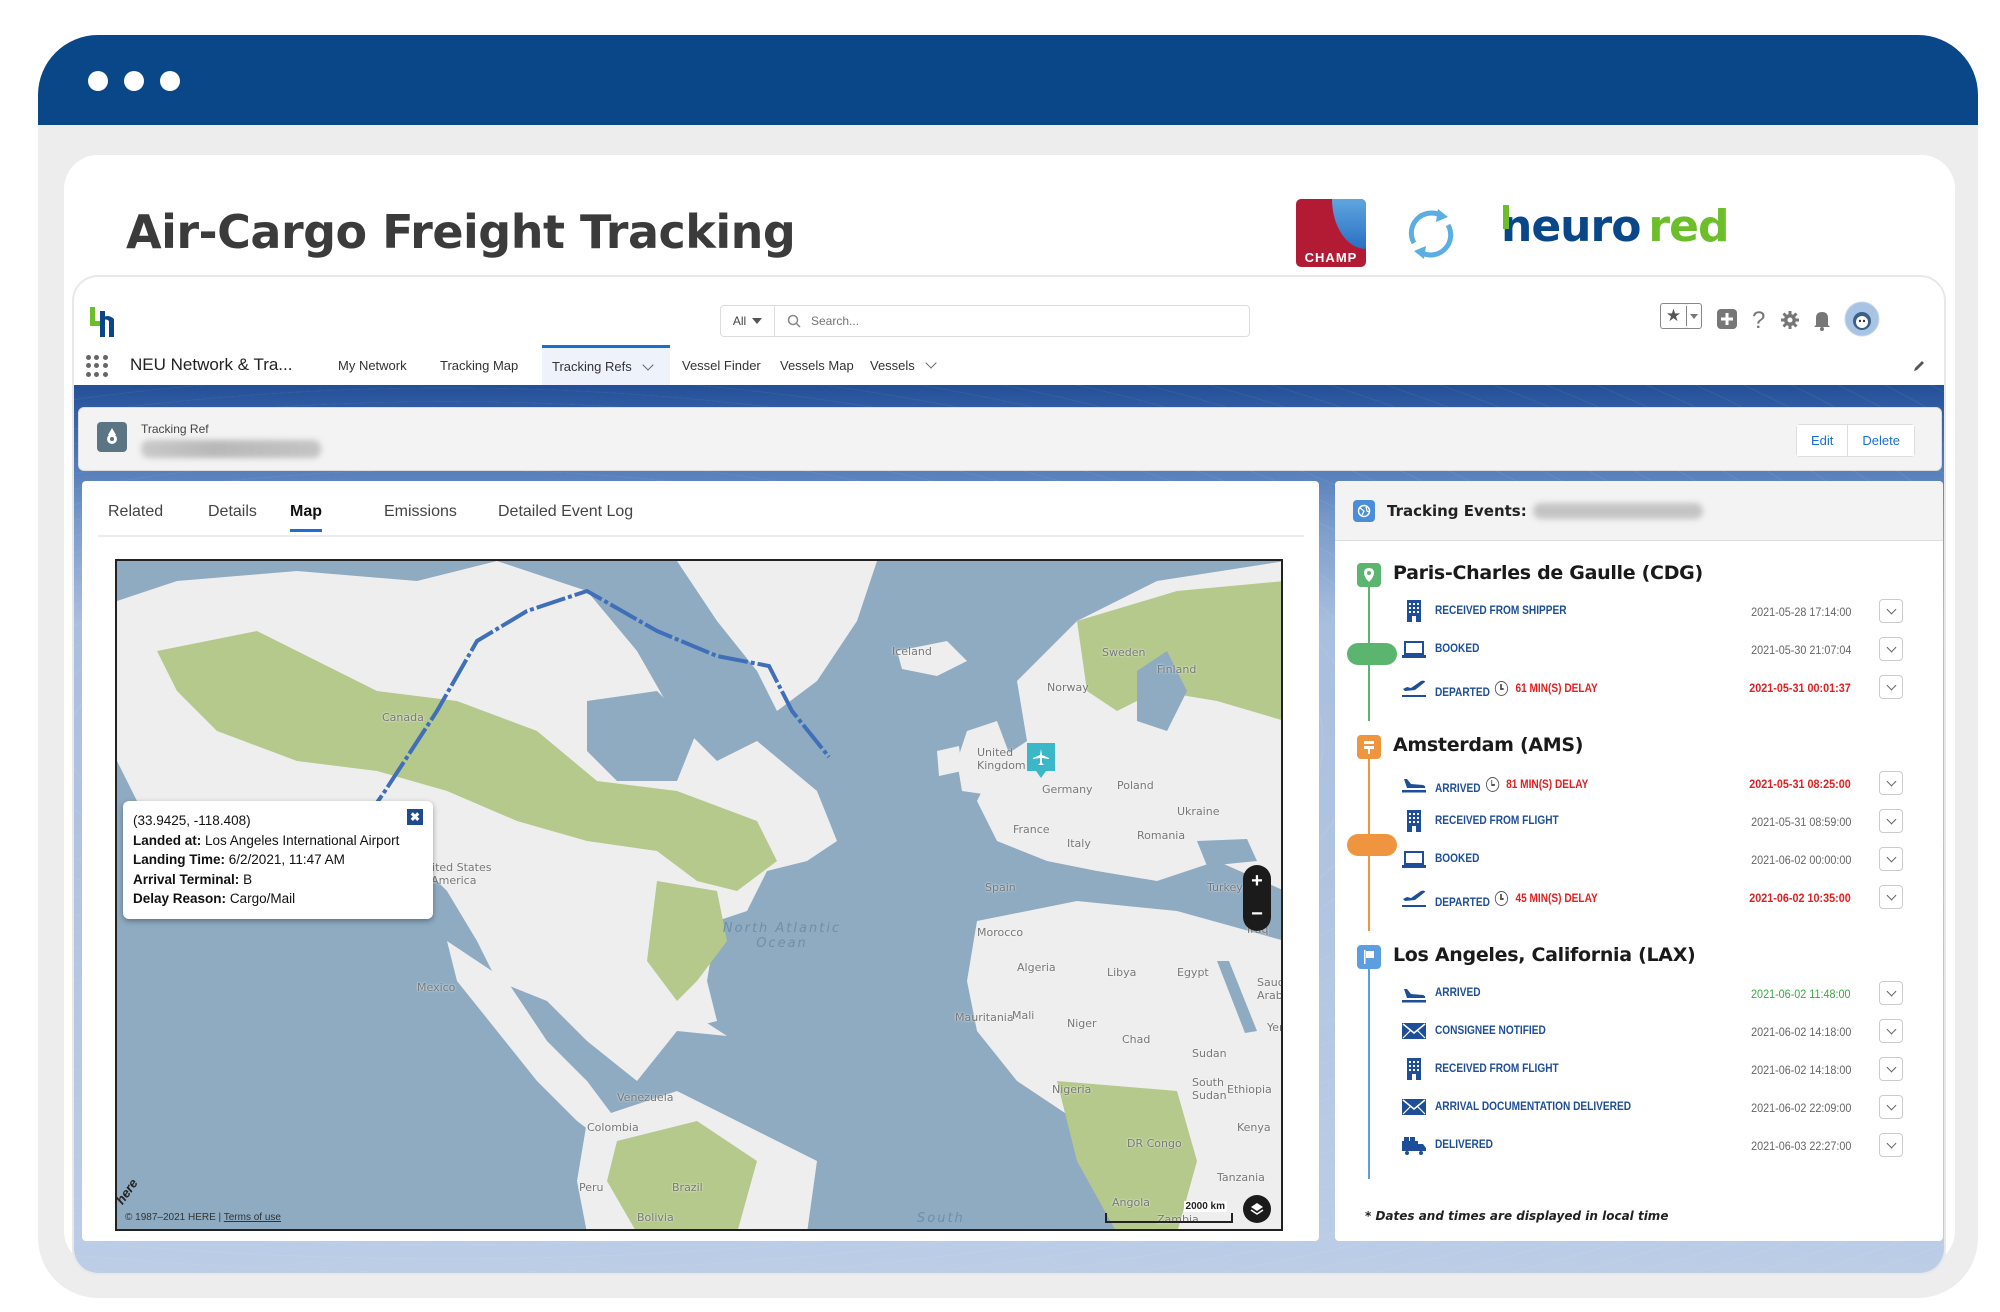 The image size is (2000, 1312). I want to click on help-icon: ?, so click(1758, 321).